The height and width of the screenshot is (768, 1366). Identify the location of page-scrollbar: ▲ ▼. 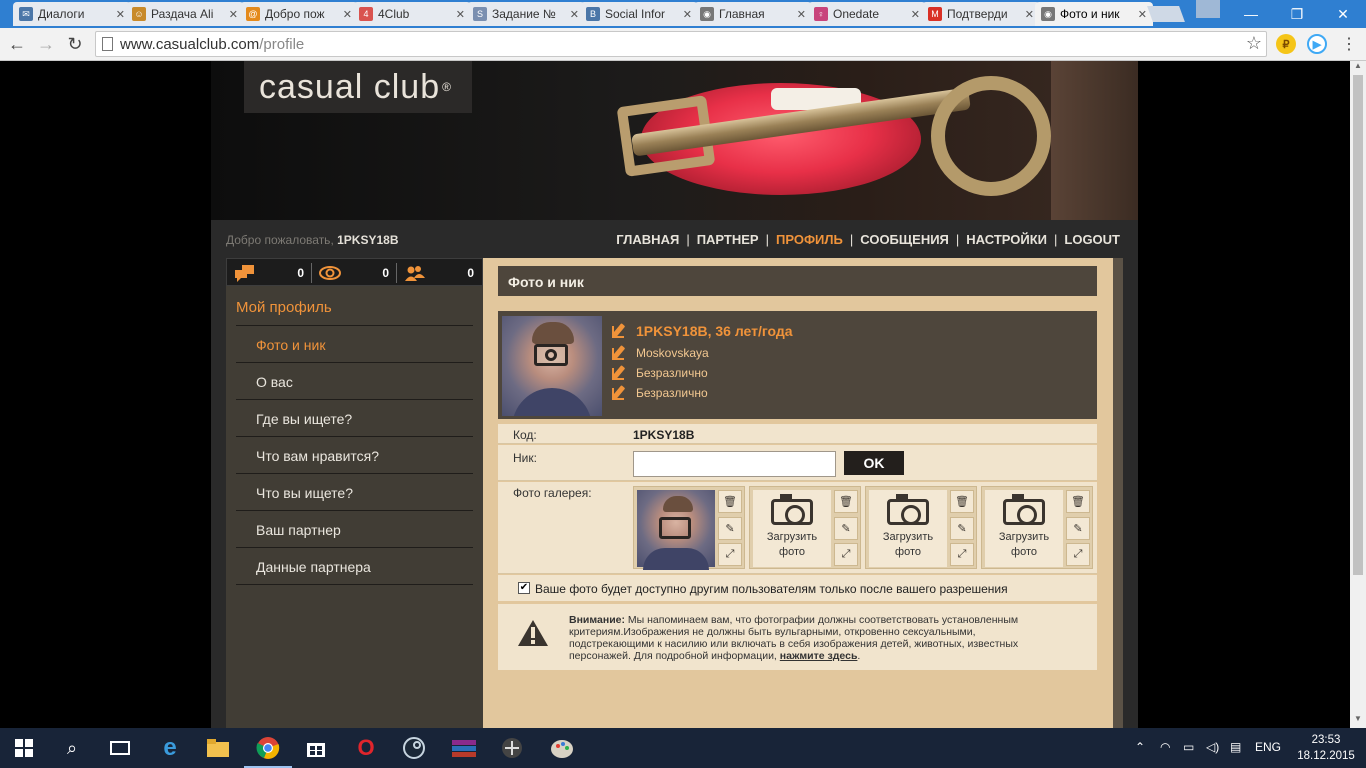
(1358, 394).